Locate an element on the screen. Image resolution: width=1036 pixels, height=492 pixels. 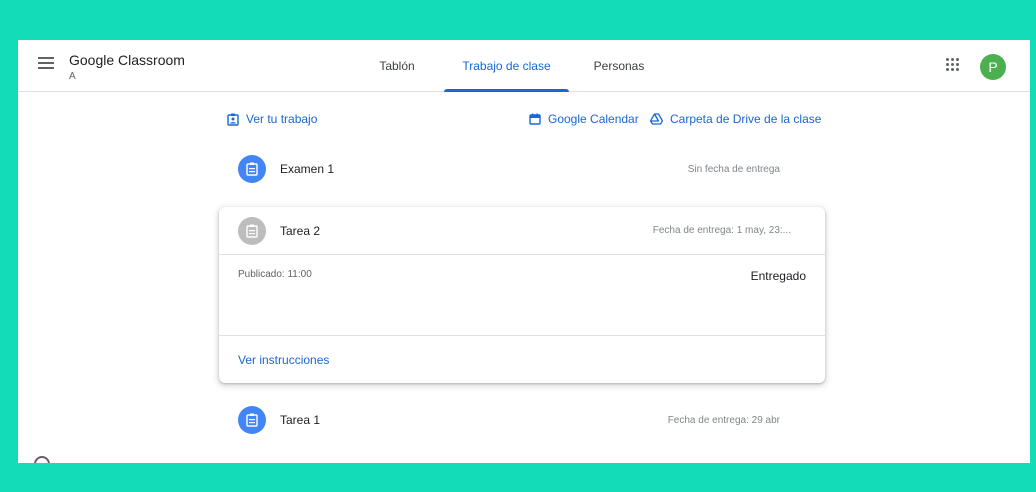
drive-icon is located at coordinates (656, 119).